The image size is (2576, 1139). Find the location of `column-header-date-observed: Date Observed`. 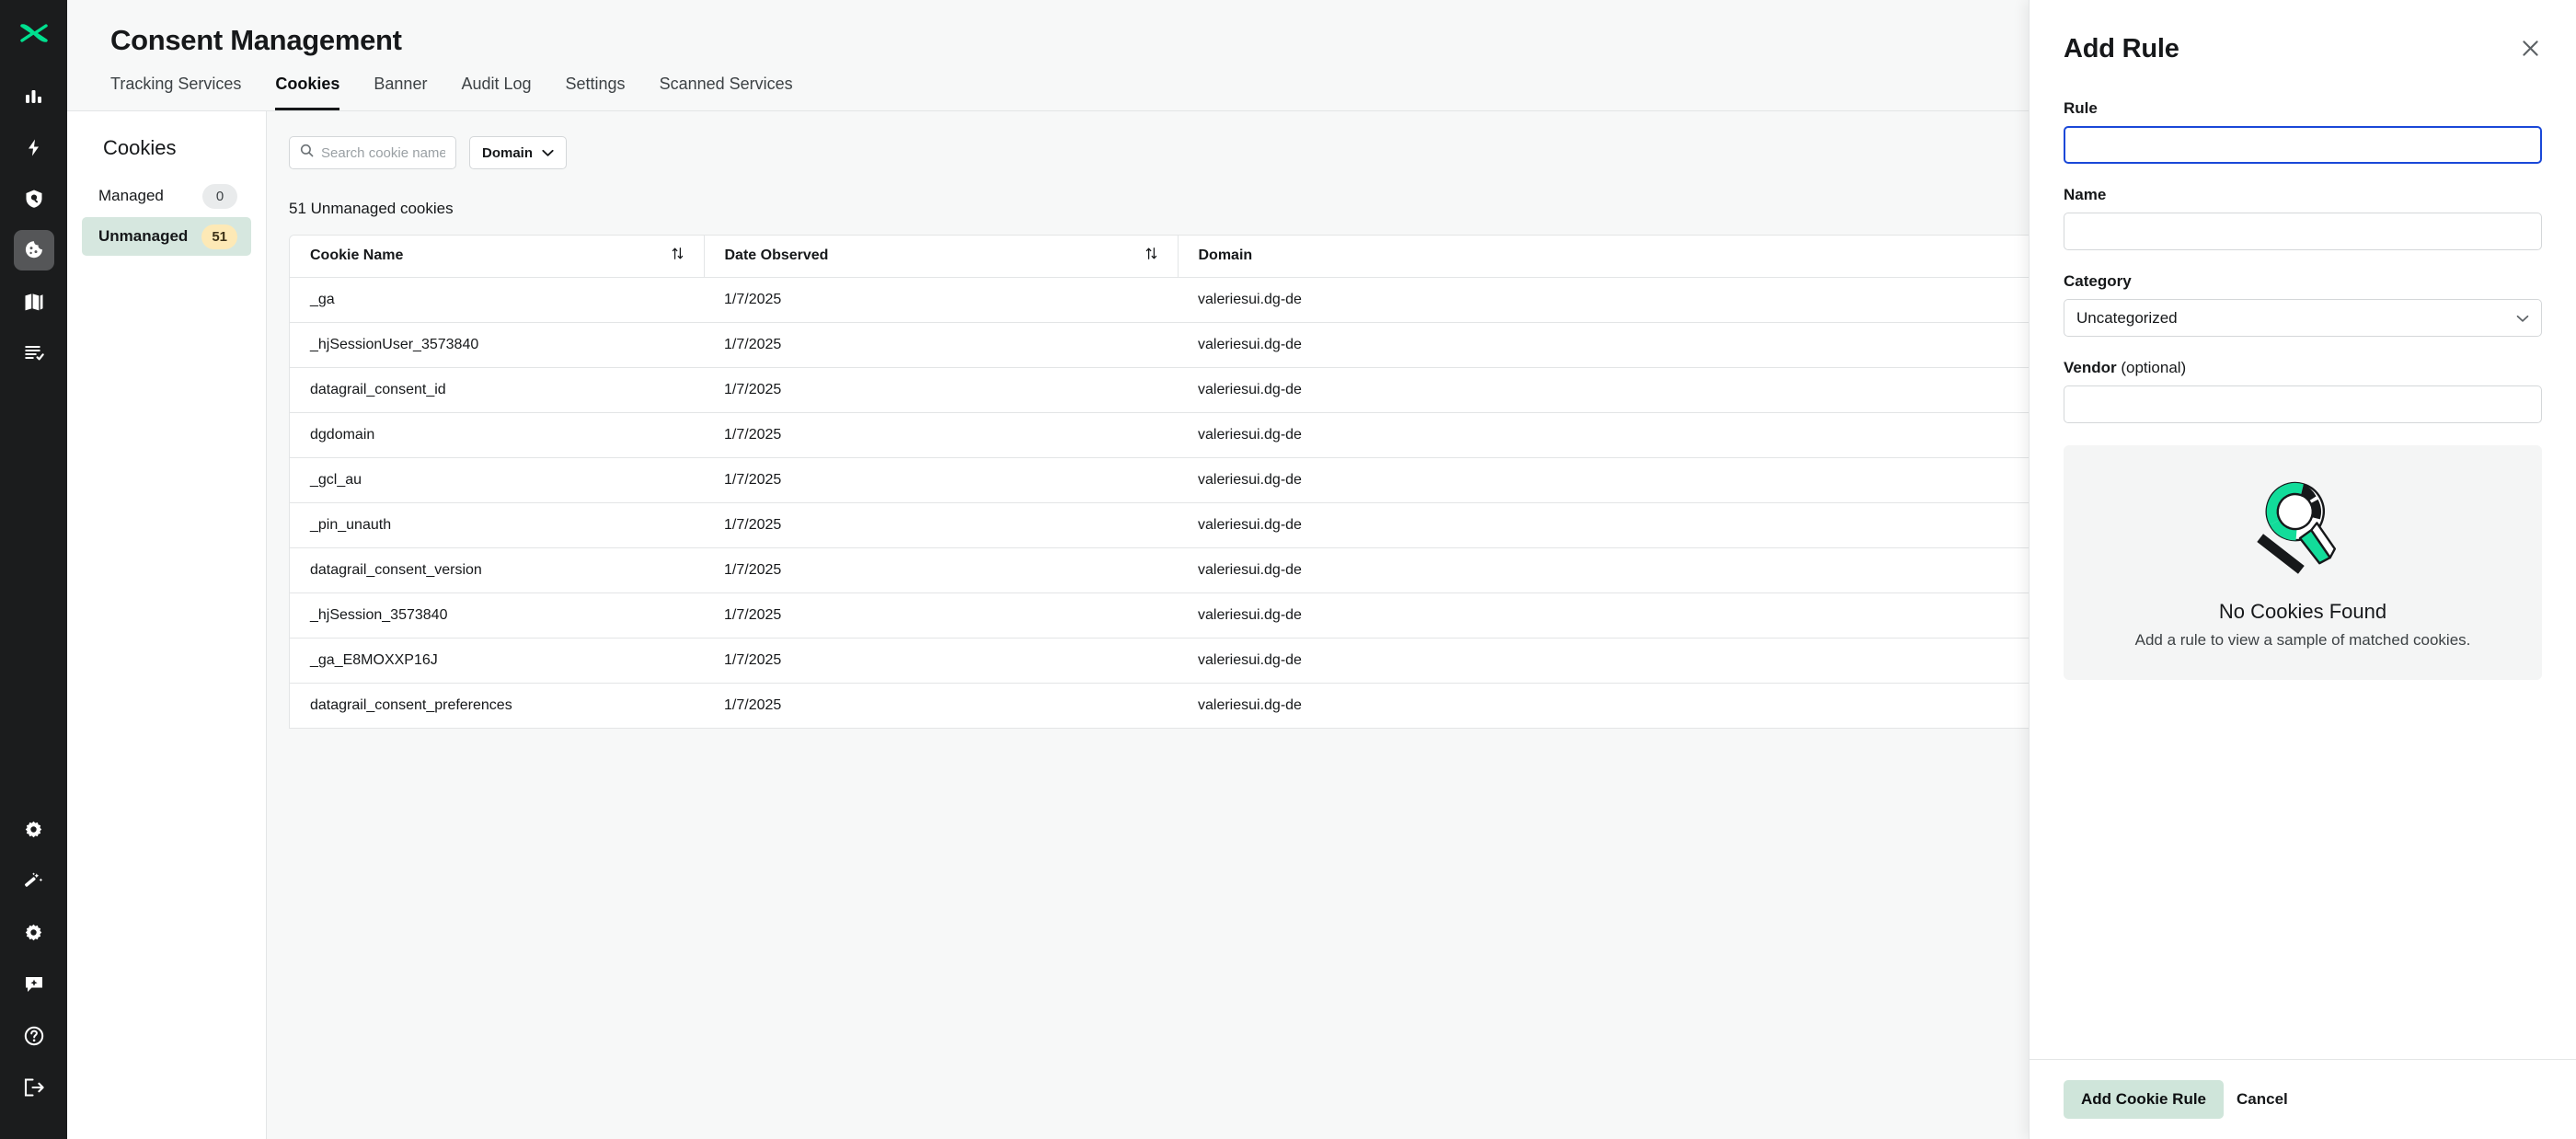

column-header-date-observed: Date Observed is located at coordinates (941, 257).